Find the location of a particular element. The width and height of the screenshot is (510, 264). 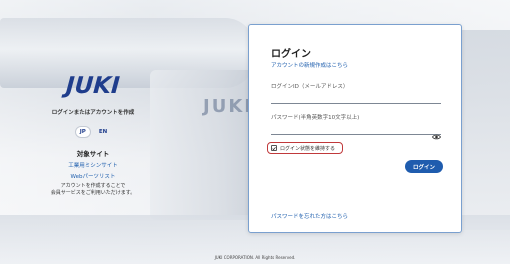

login-id-underline is located at coordinates (356, 103).